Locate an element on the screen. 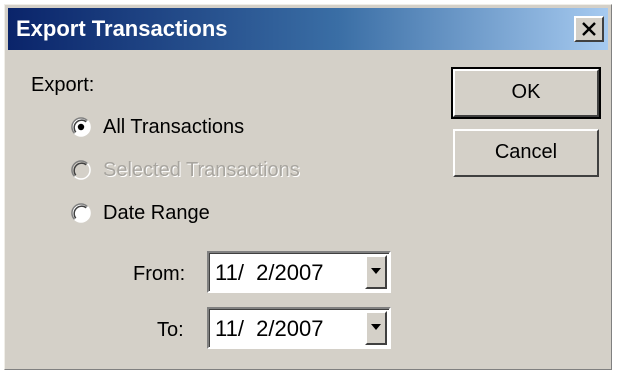 This screenshot has height=375, width=618. cancel-button: Cancel is located at coordinates (526, 153).